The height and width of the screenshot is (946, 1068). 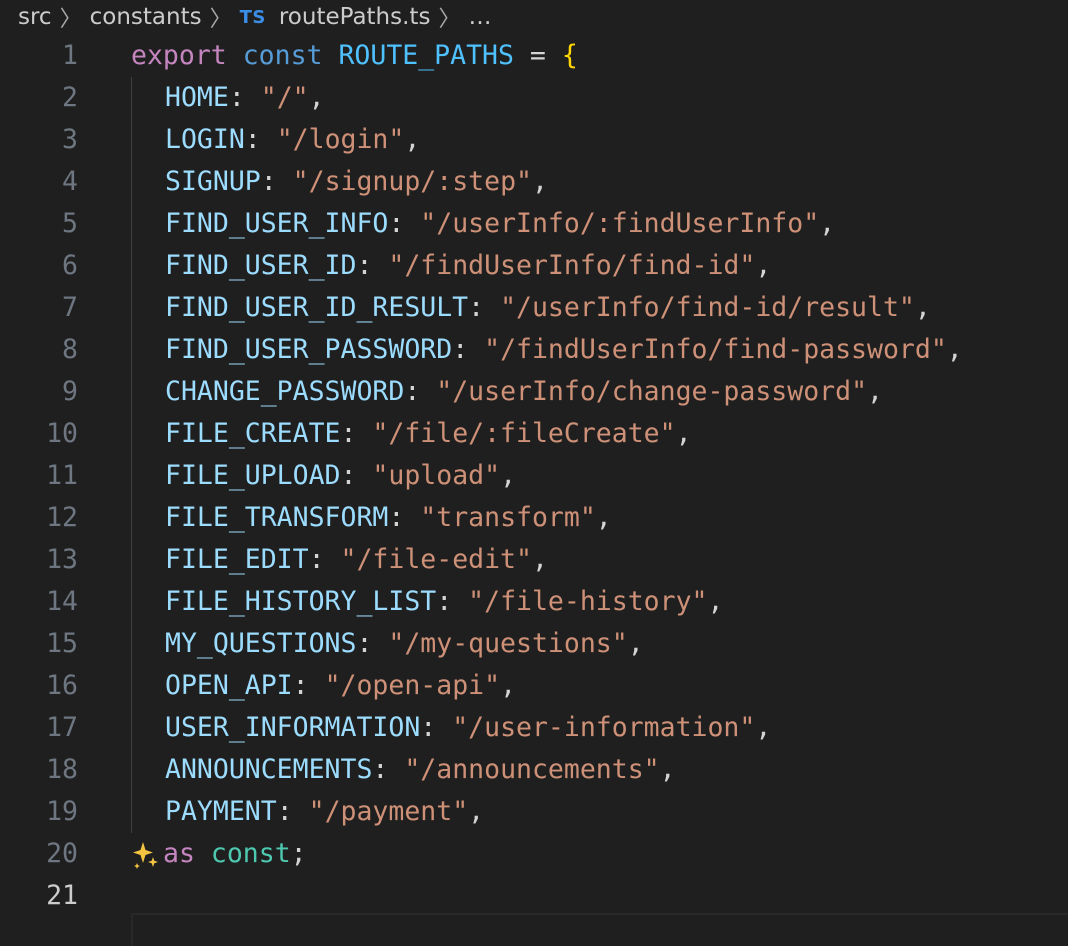 What do you see at coordinates (534, 98) in the screenshot?
I see `code-line: 2 HOME: "/",` at bounding box center [534, 98].